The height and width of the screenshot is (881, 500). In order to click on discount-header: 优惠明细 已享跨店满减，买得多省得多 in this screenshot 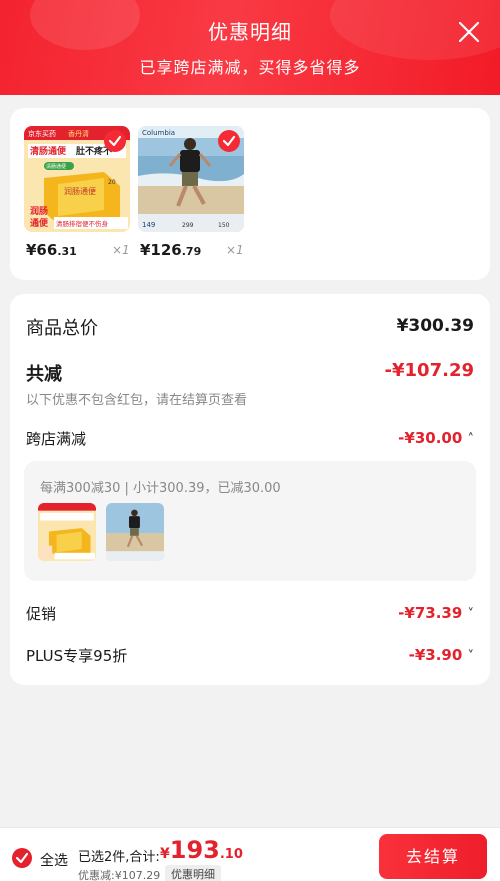, I will do `click(250, 47)`.